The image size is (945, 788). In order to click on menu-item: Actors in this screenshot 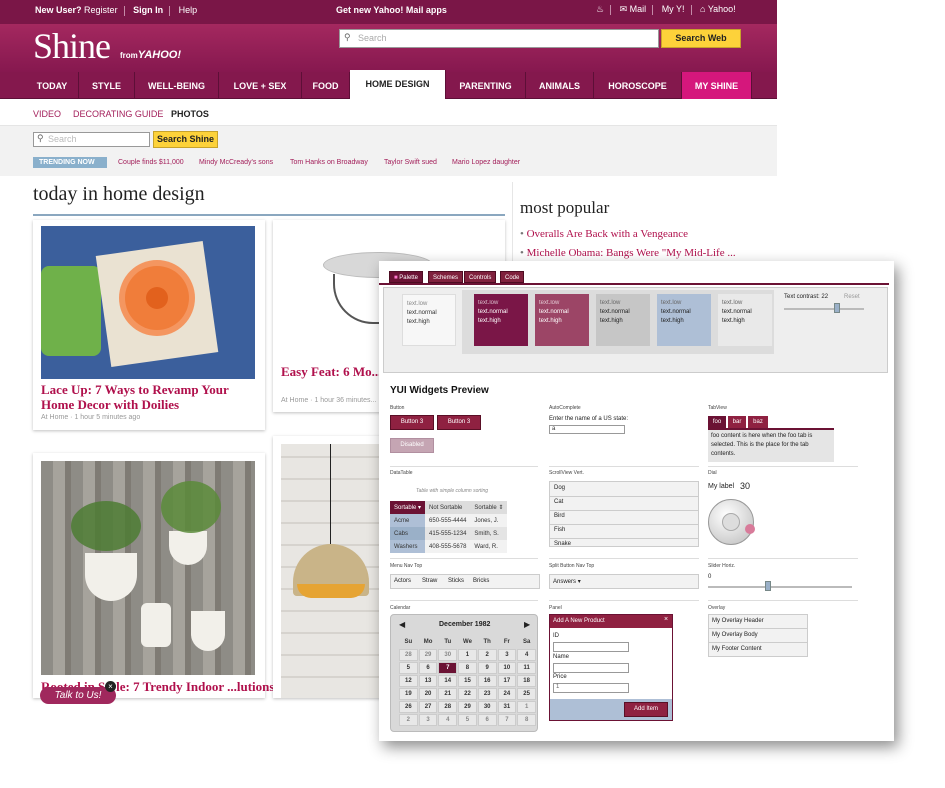, I will do `click(402, 581)`.